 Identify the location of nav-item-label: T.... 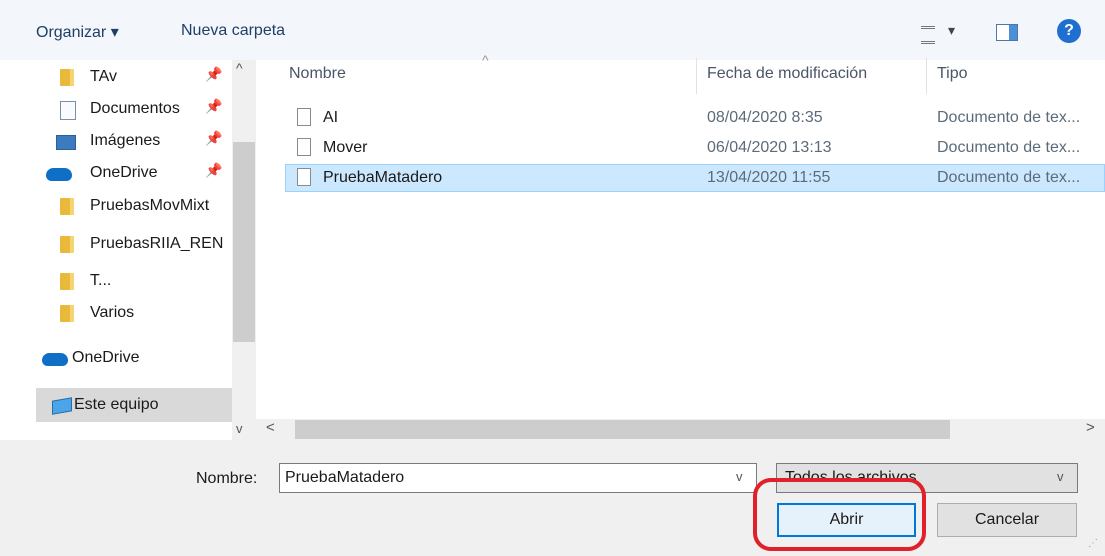
(101, 280).